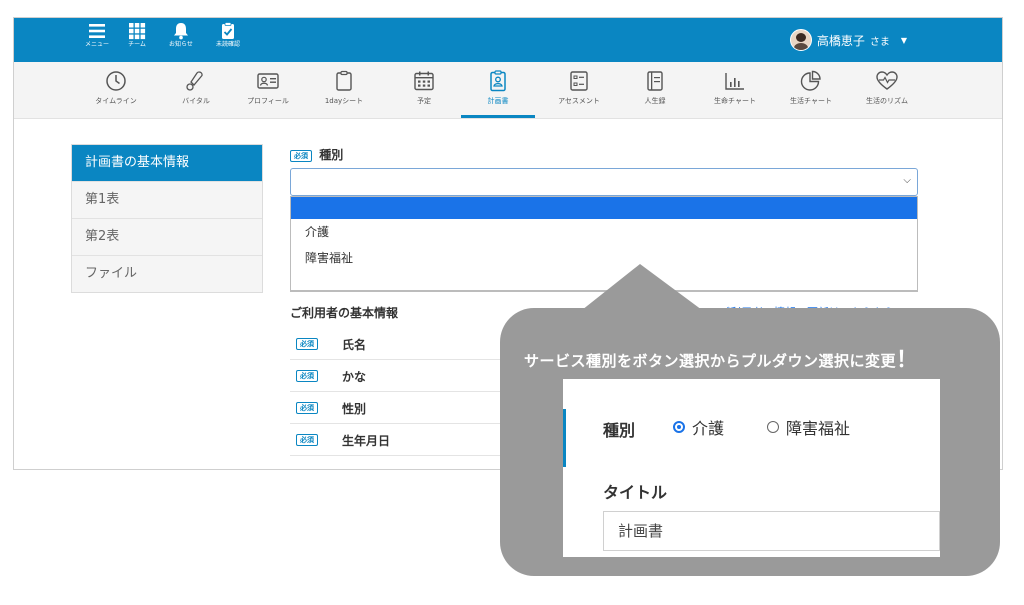  I want to click on plan-doc-icon, so click(498, 81).